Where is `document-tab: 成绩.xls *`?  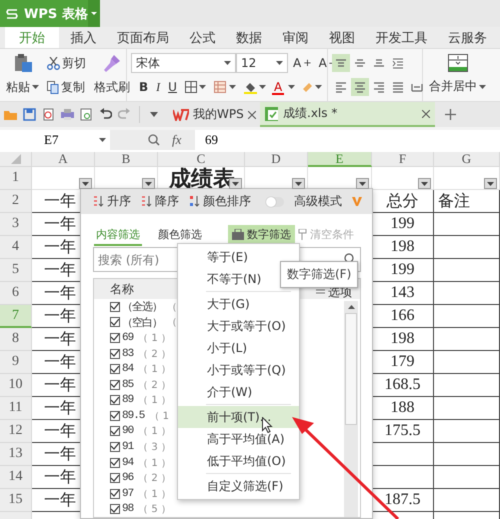
document-tab: 成绩.xls * is located at coordinates (347, 114).